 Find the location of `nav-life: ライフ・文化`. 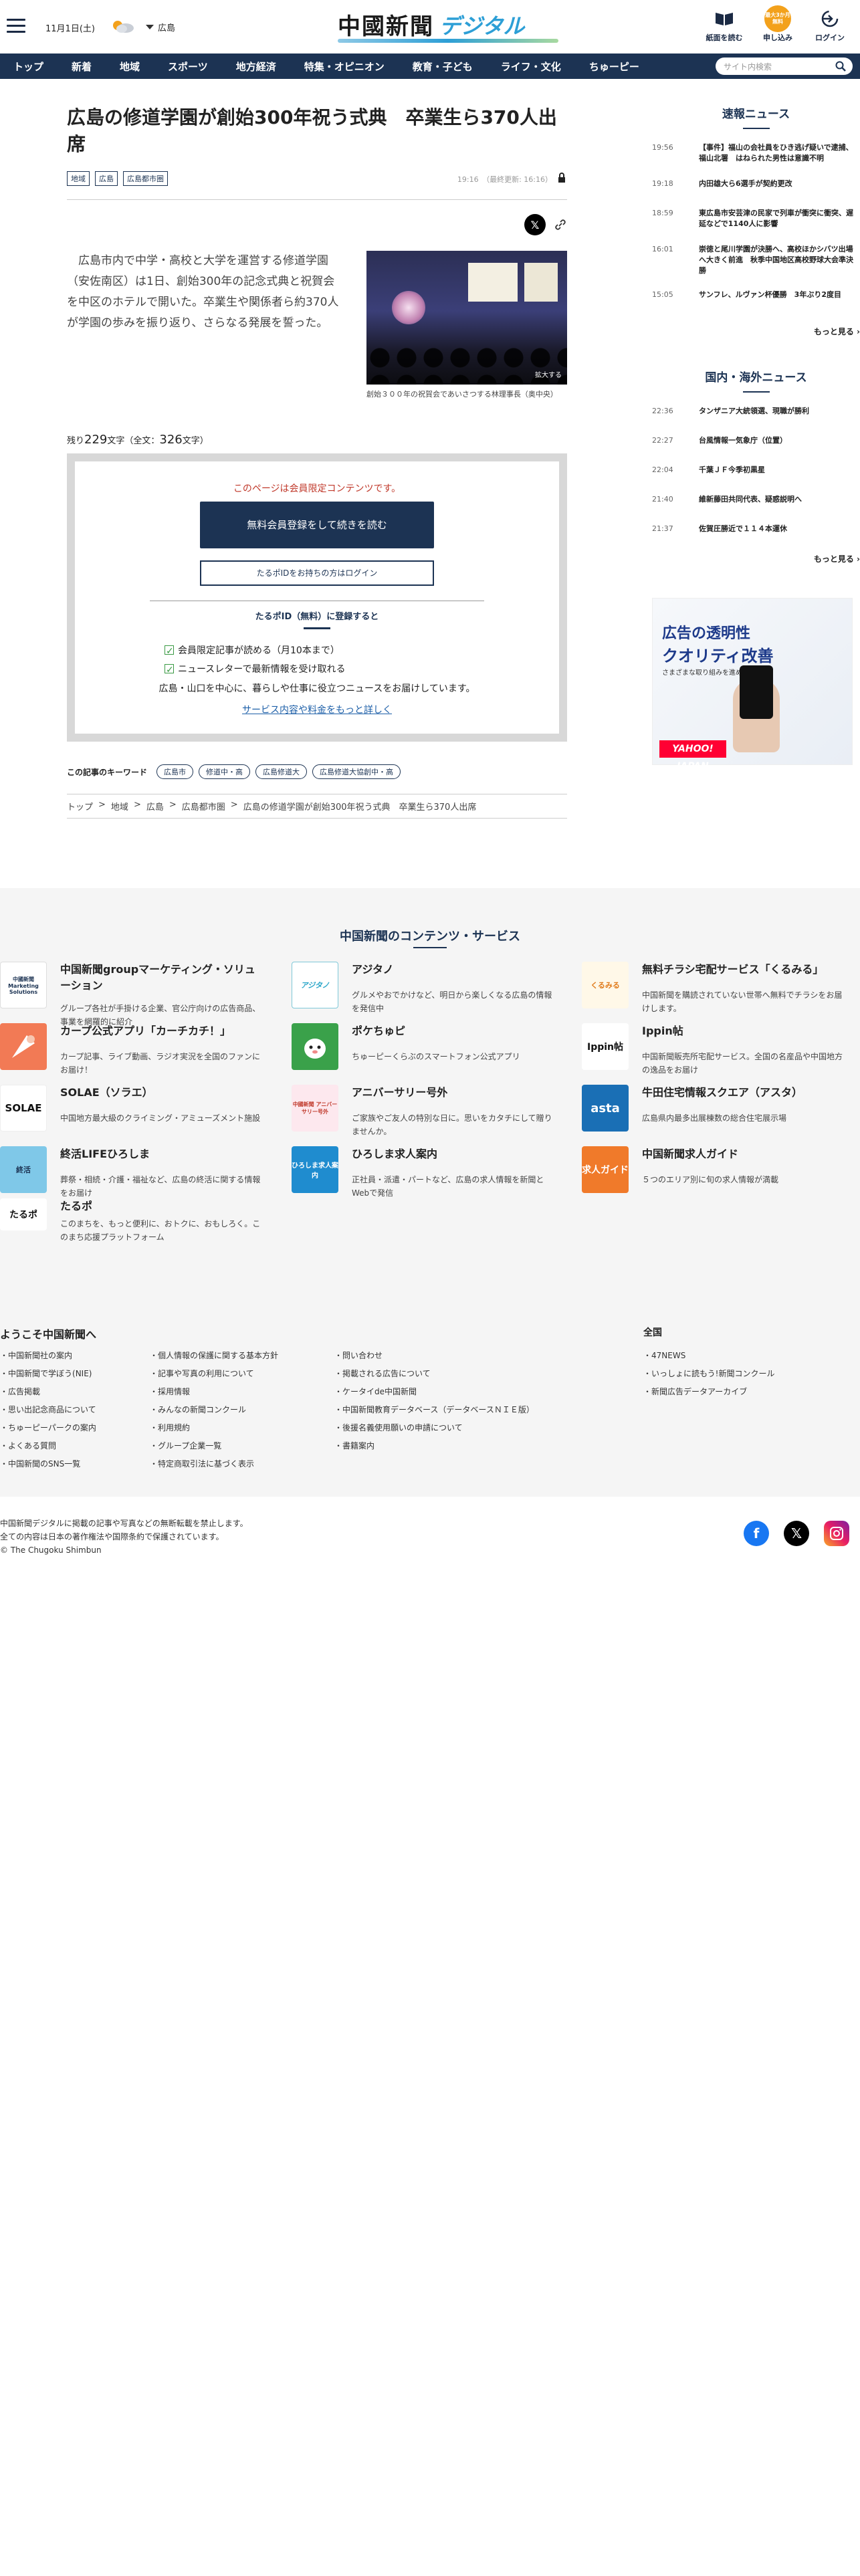

nav-life: ライフ・文化 is located at coordinates (531, 67).